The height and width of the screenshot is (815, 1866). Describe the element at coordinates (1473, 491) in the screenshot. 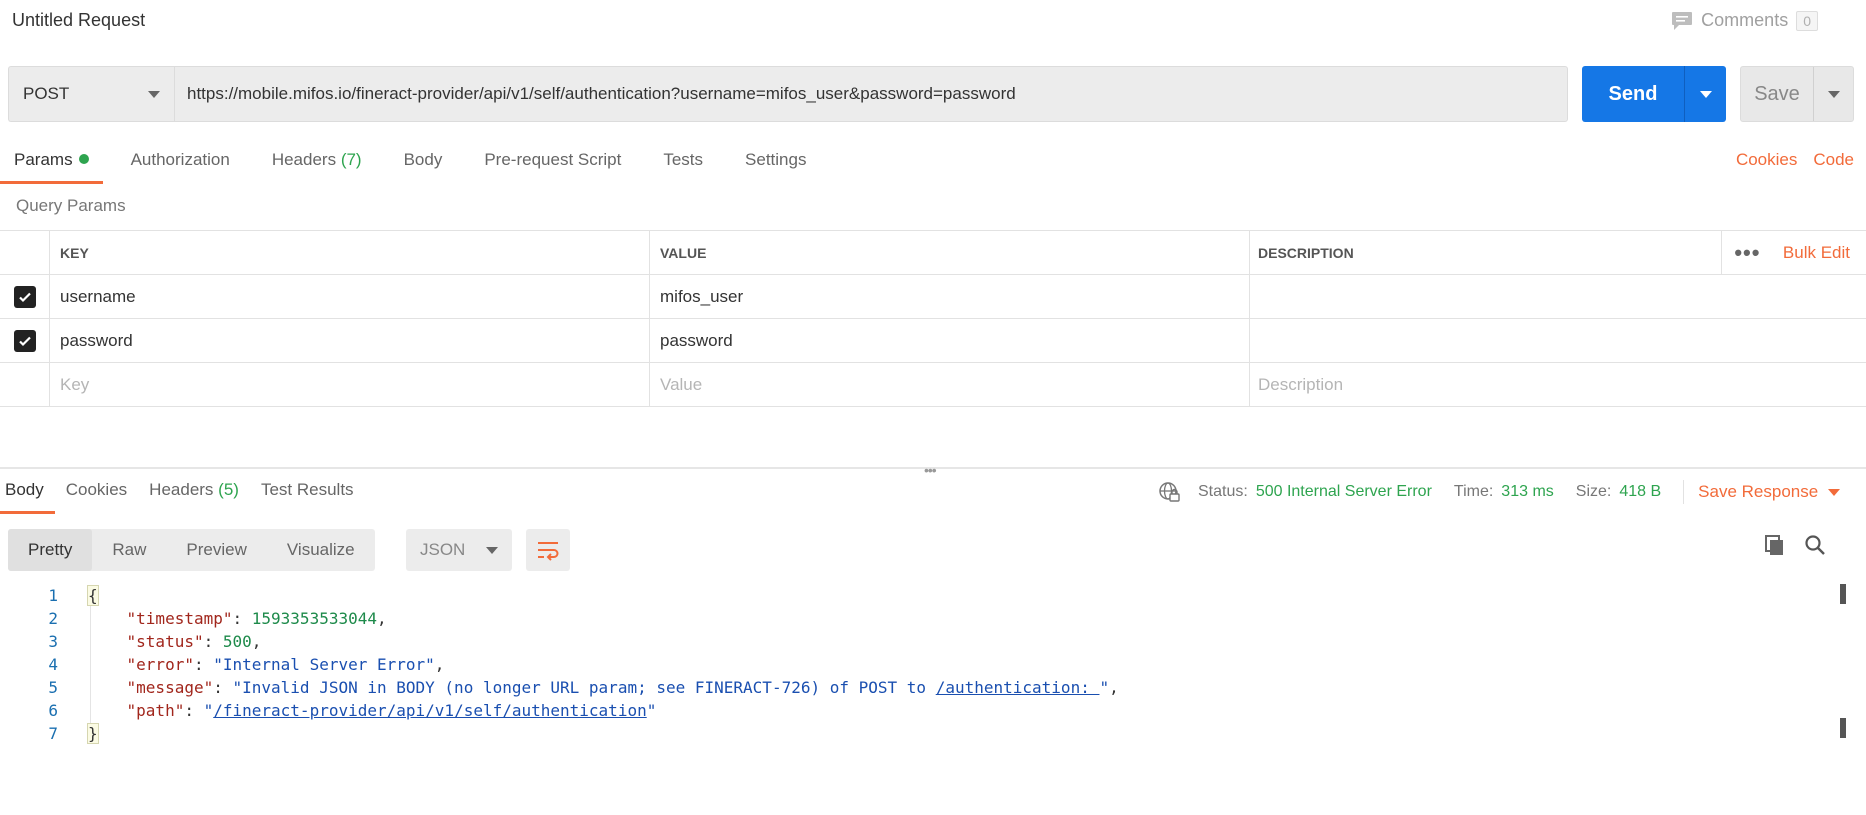

I see `time-label: Time:` at that location.